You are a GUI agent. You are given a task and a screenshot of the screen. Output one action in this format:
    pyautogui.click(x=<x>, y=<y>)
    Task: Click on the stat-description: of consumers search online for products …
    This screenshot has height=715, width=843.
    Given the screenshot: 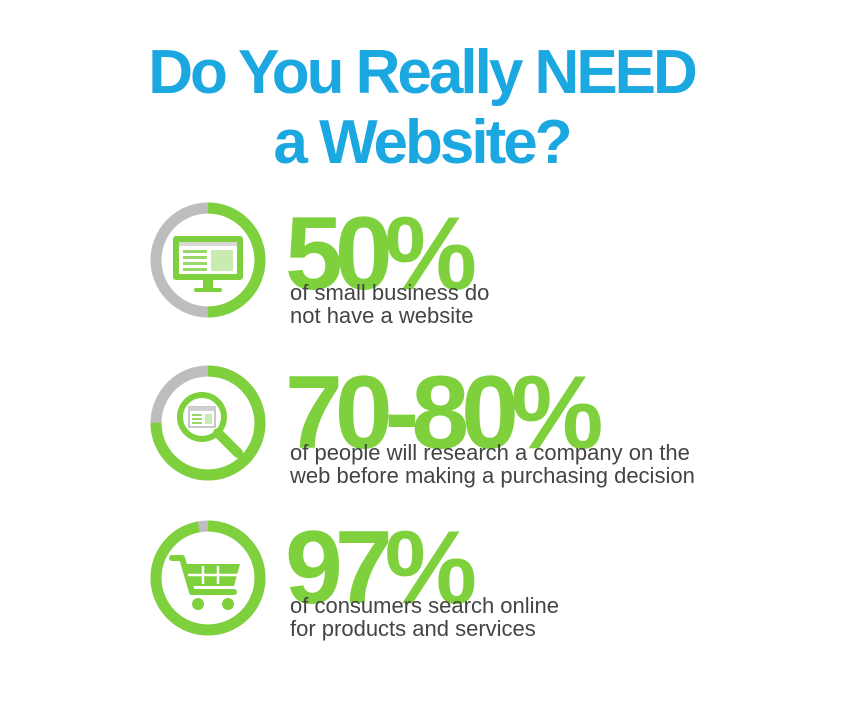 What is the action you would take?
    pyautogui.click(x=424, y=617)
    